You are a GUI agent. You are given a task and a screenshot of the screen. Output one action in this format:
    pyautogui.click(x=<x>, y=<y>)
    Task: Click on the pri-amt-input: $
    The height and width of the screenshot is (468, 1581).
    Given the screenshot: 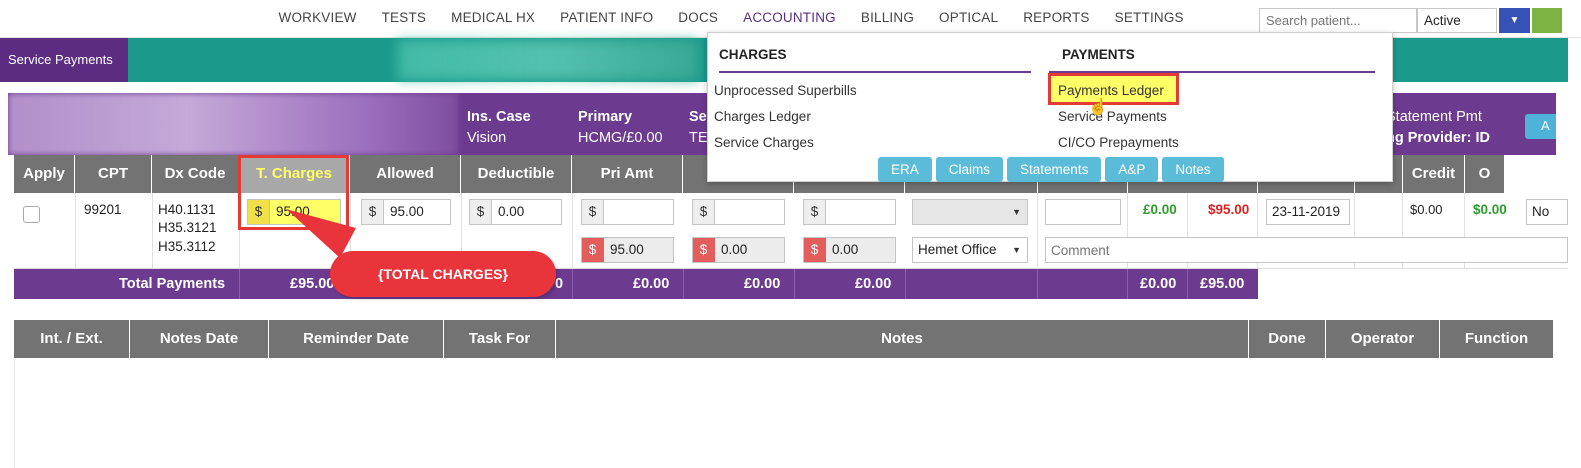 What is the action you would take?
    pyautogui.click(x=627, y=212)
    